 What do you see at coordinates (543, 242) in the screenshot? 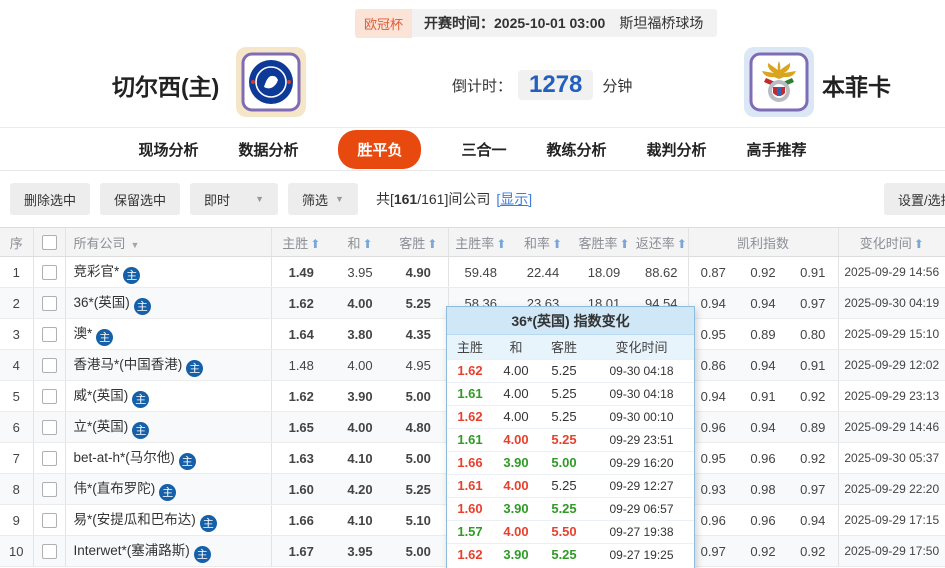
I see `header-draw-rate: 和率 ⬆` at bounding box center [543, 242].